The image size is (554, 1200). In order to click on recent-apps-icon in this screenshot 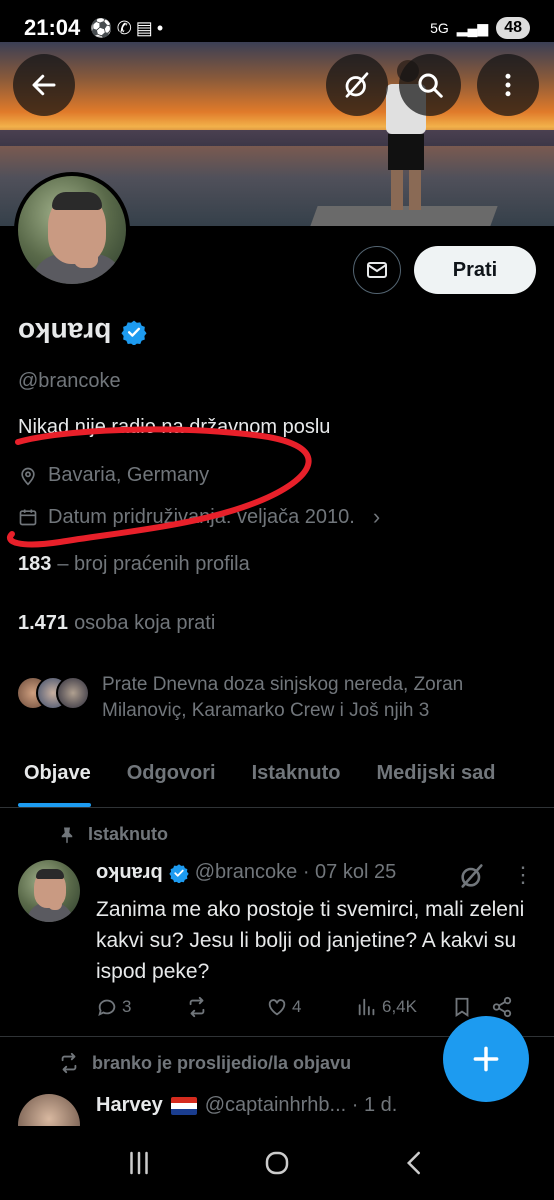, I will do `click(139, 1163)`.